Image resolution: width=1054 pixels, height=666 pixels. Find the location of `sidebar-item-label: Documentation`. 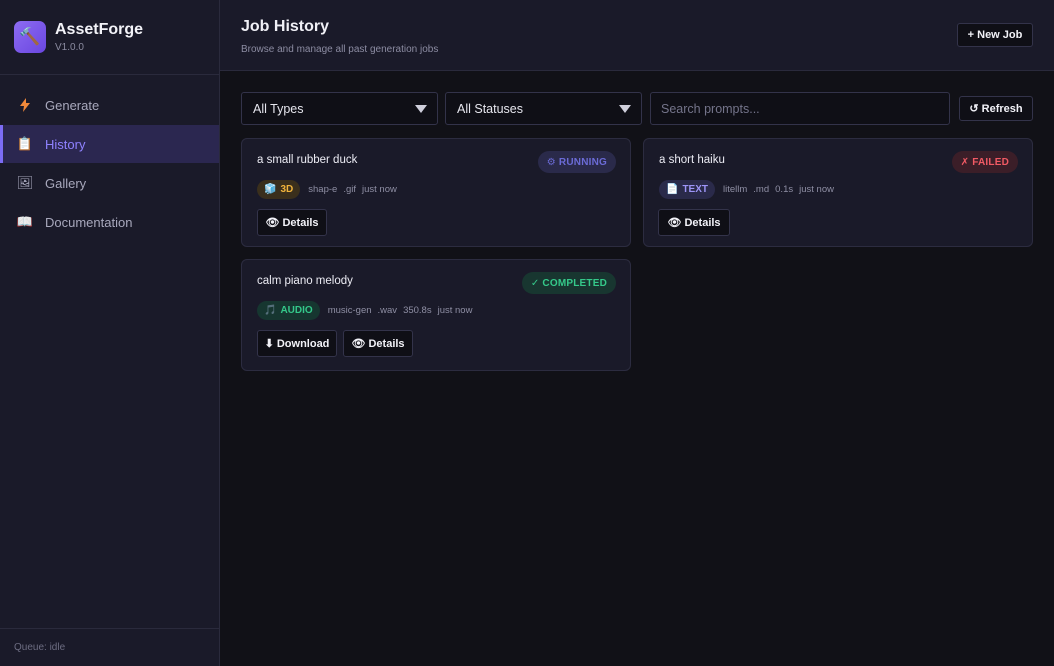

sidebar-item-label: Documentation is located at coordinates (89, 222).